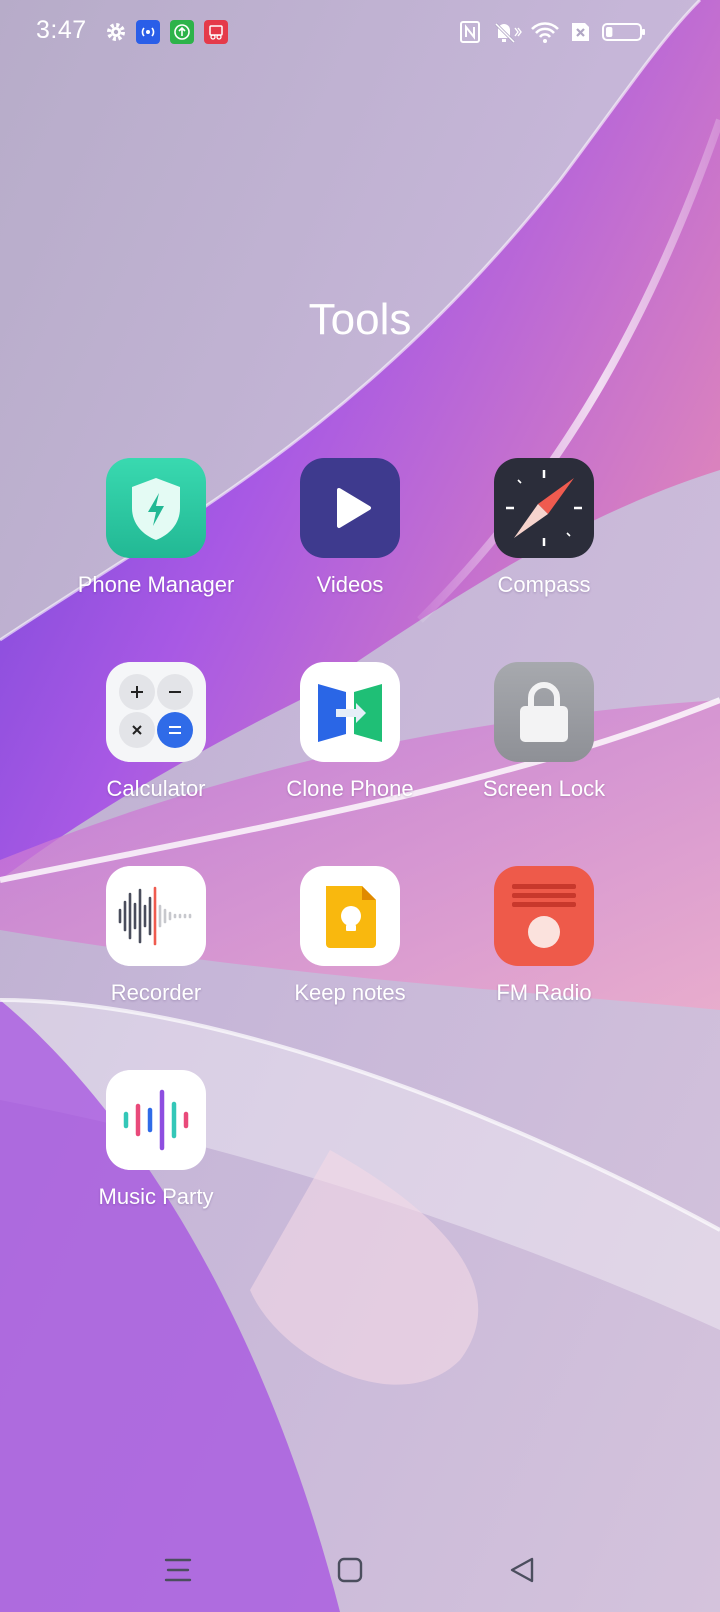 The image size is (720, 1612). Describe the element at coordinates (350, 1570) in the screenshot. I see `home-icon` at that location.